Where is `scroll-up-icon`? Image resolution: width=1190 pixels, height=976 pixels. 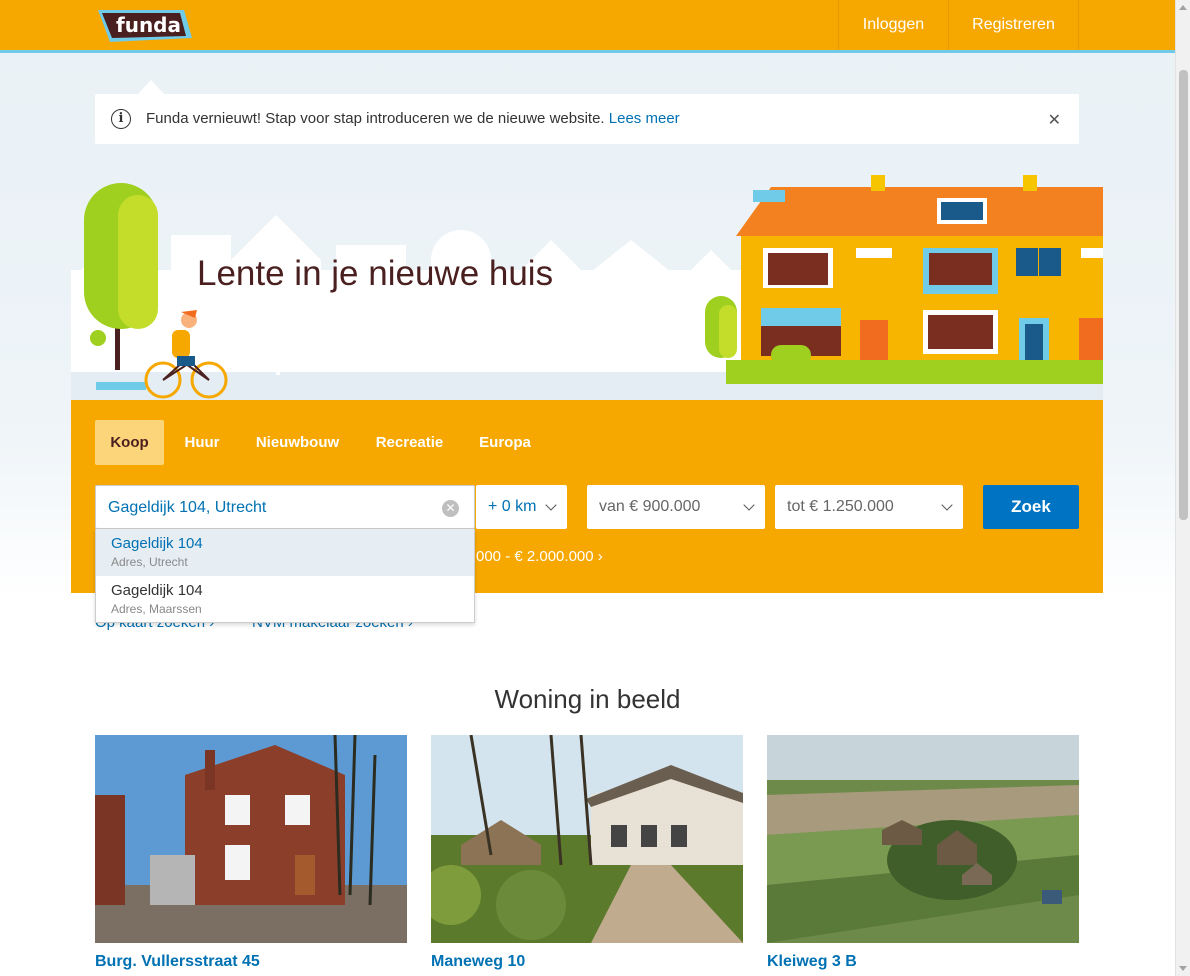 scroll-up-icon is located at coordinates (1183, 7).